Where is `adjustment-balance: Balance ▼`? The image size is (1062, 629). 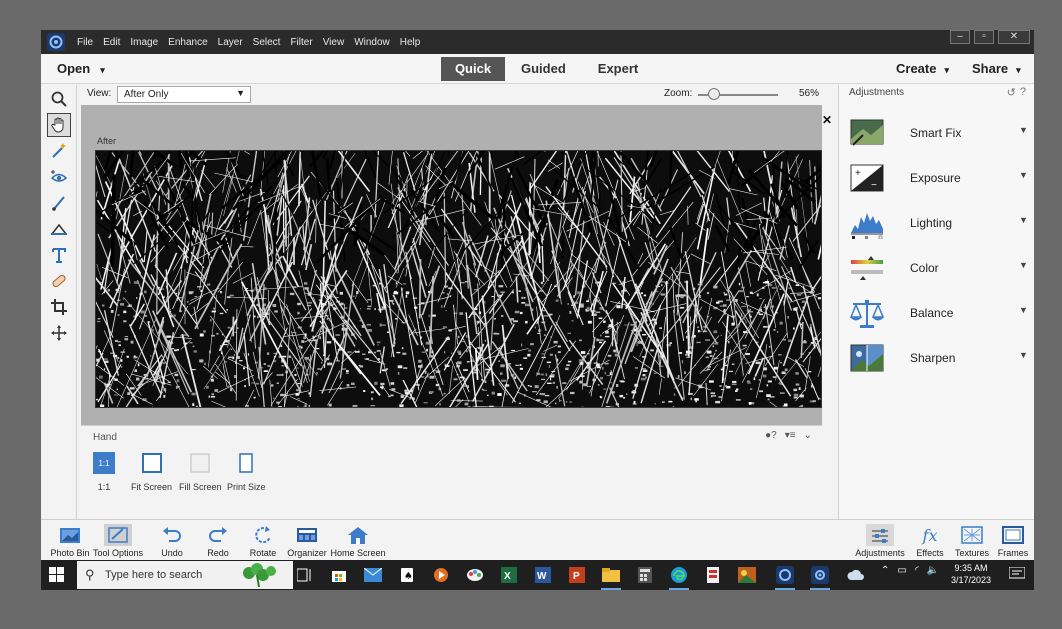
adjustment-balance: Balance ▼ is located at coordinates (936, 313).